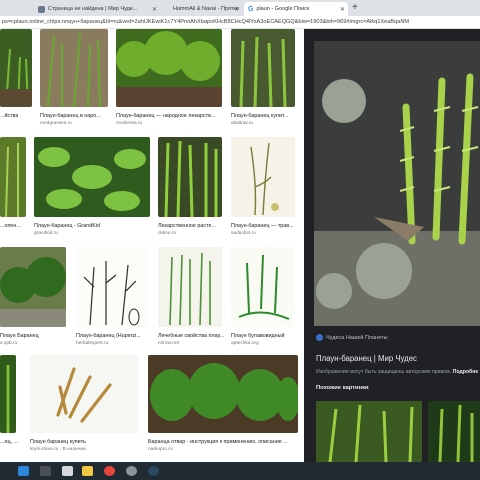 This screenshot has height=480, width=480. What do you see at coordinates (87, 471) in the screenshot?
I see `file-explorer-icon` at bounding box center [87, 471].